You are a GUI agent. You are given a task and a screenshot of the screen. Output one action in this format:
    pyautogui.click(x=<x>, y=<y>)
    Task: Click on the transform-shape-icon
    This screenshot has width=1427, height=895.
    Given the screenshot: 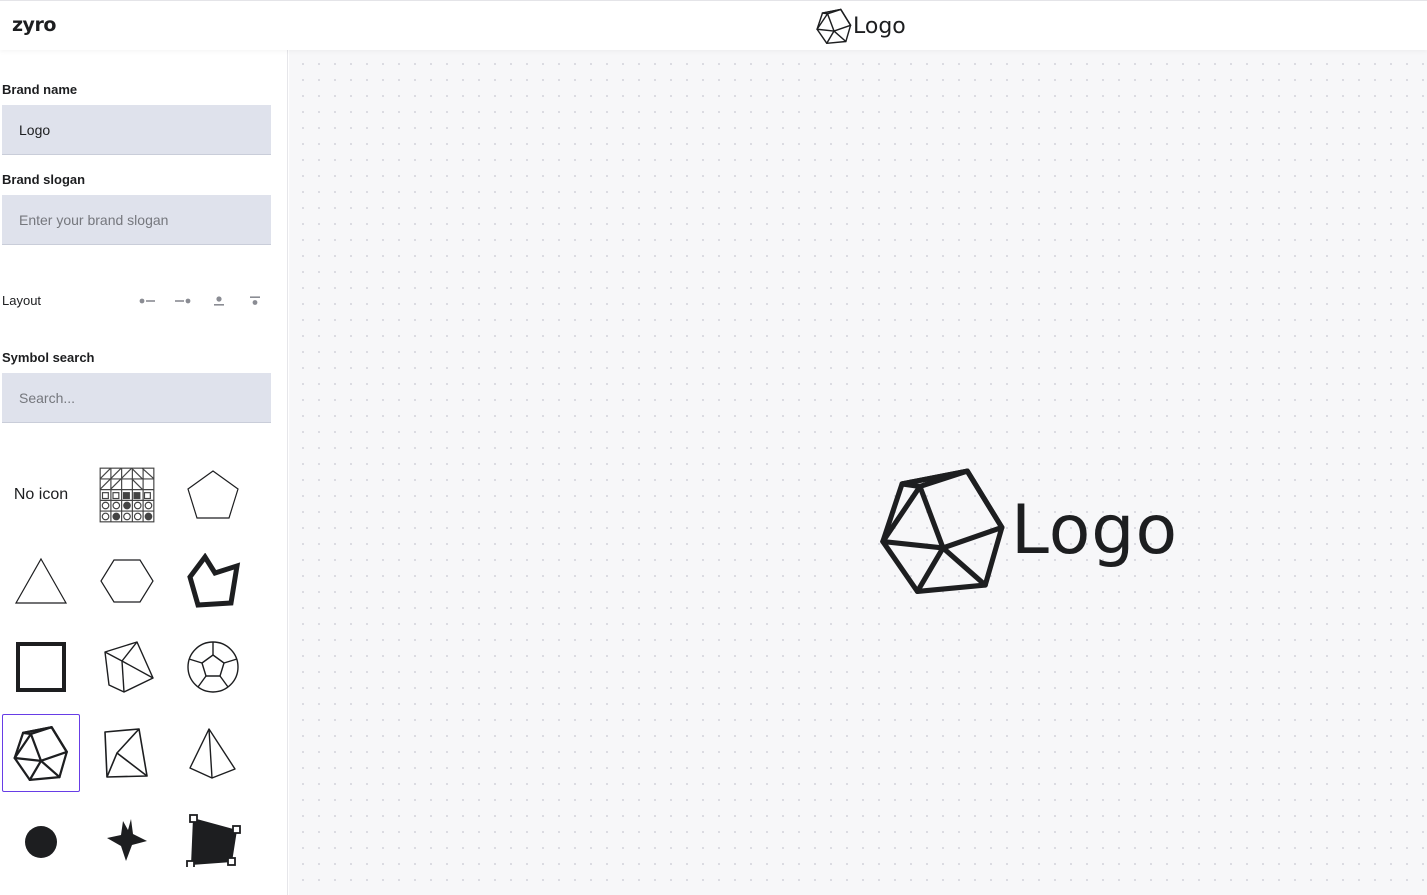 What is the action you would take?
    pyautogui.click(x=213, y=840)
    